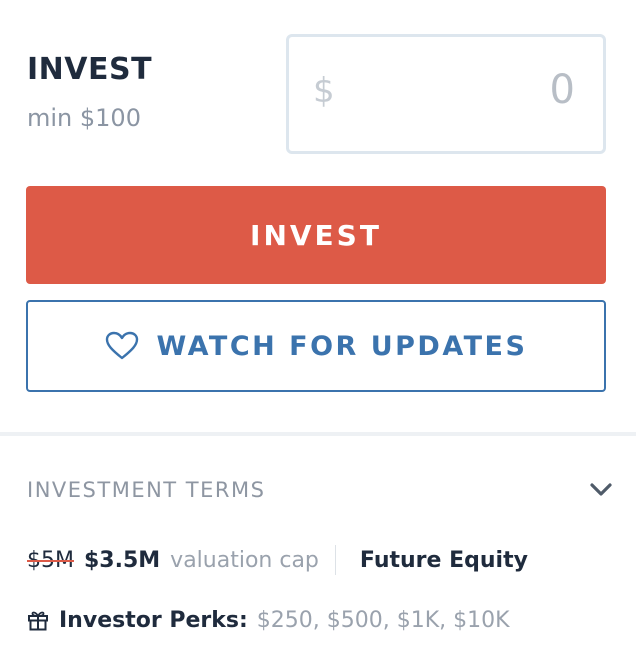  Describe the element at coordinates (318, 434) in the screenshot. I see `section-divider` at that location.